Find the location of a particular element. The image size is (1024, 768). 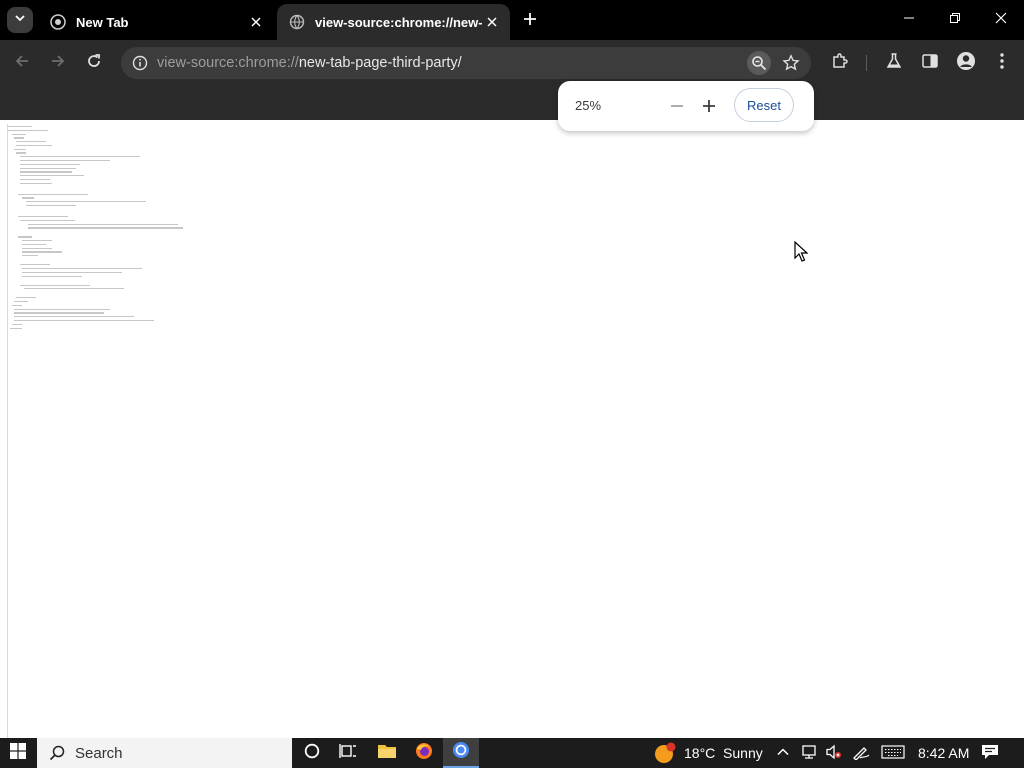

folder-icon is located at coordinates (387, 753).